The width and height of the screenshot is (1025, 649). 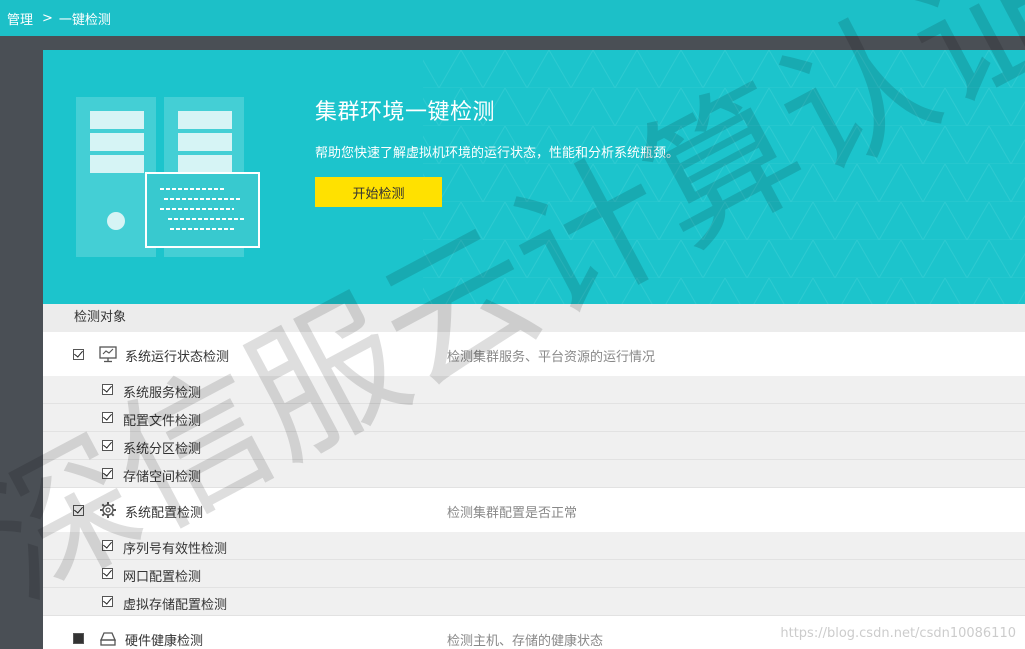 What do you see at coordinates (534, 546) in the screenshot?
I see `list-item: 序列号有效性检测` at bounding box center [534, 546].